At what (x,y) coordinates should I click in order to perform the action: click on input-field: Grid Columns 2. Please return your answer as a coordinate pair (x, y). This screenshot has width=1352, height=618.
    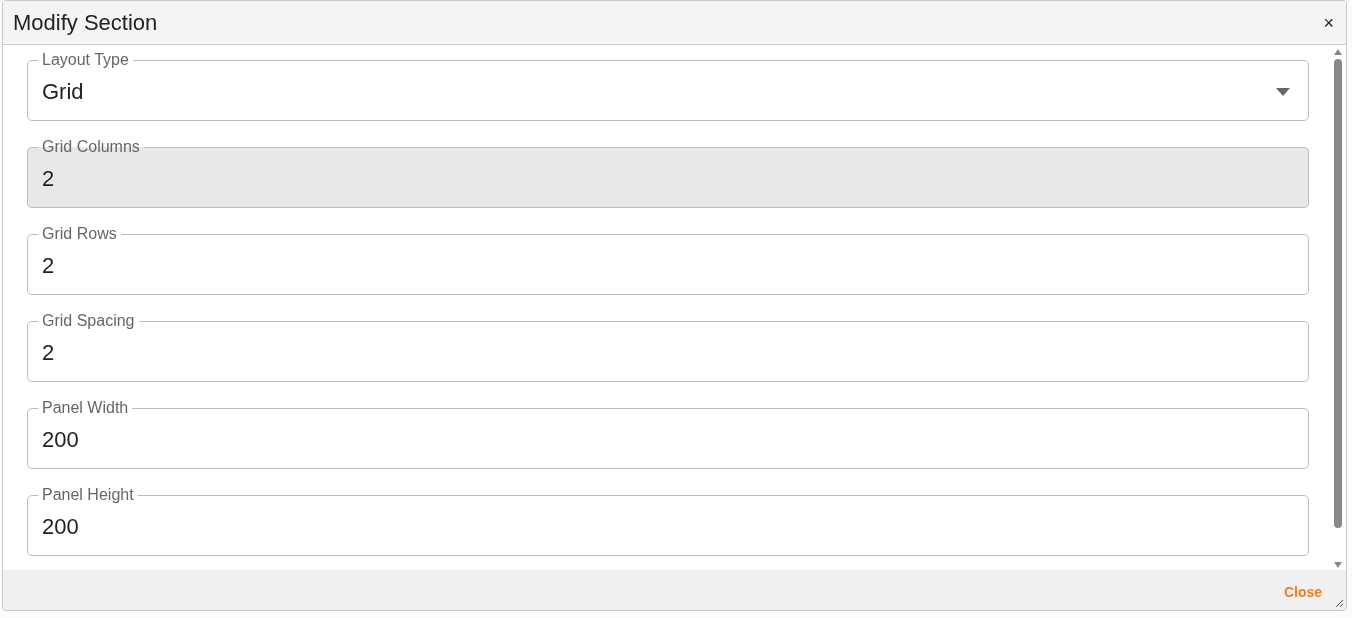
    Looking at the image, I should click on (668, 173).